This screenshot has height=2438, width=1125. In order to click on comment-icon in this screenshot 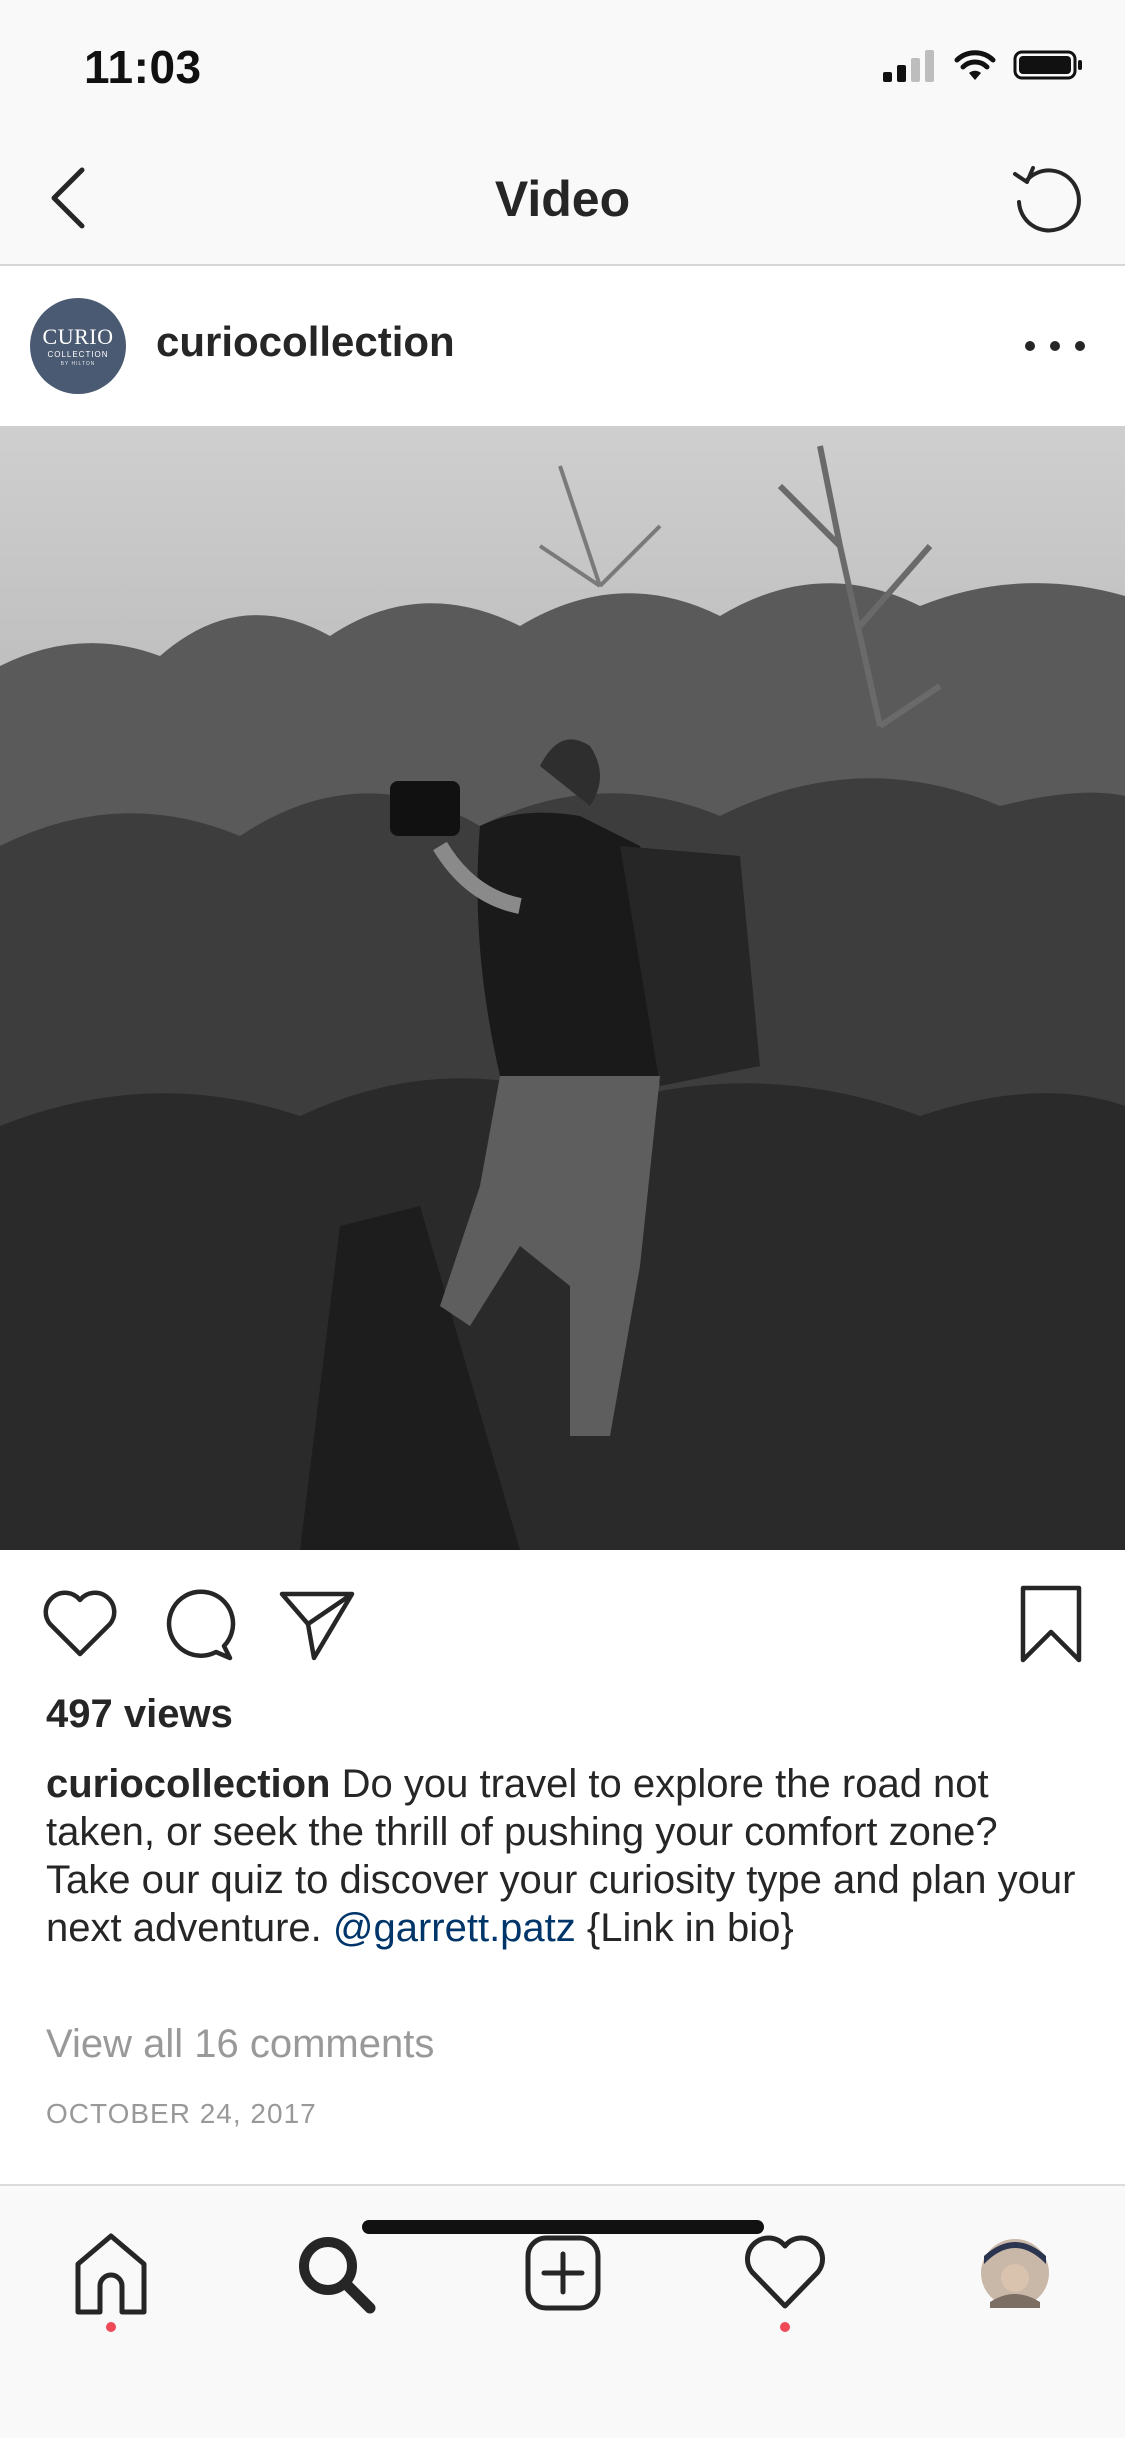, I will do `click(198, 1624)`.